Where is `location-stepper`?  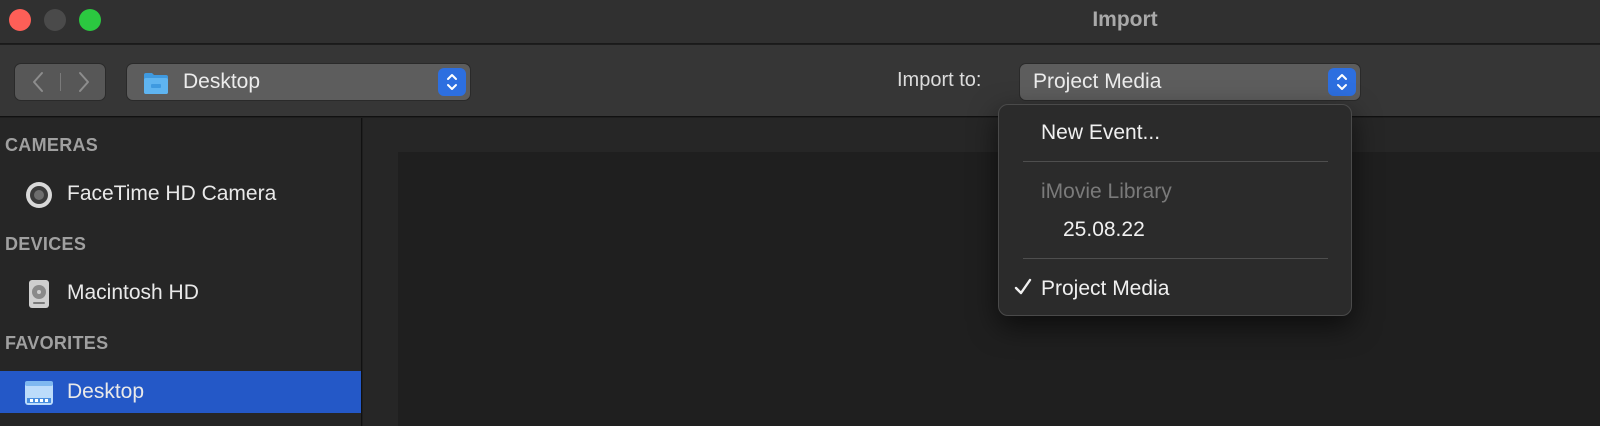 location-stepper is located at coordinates (452, 82).